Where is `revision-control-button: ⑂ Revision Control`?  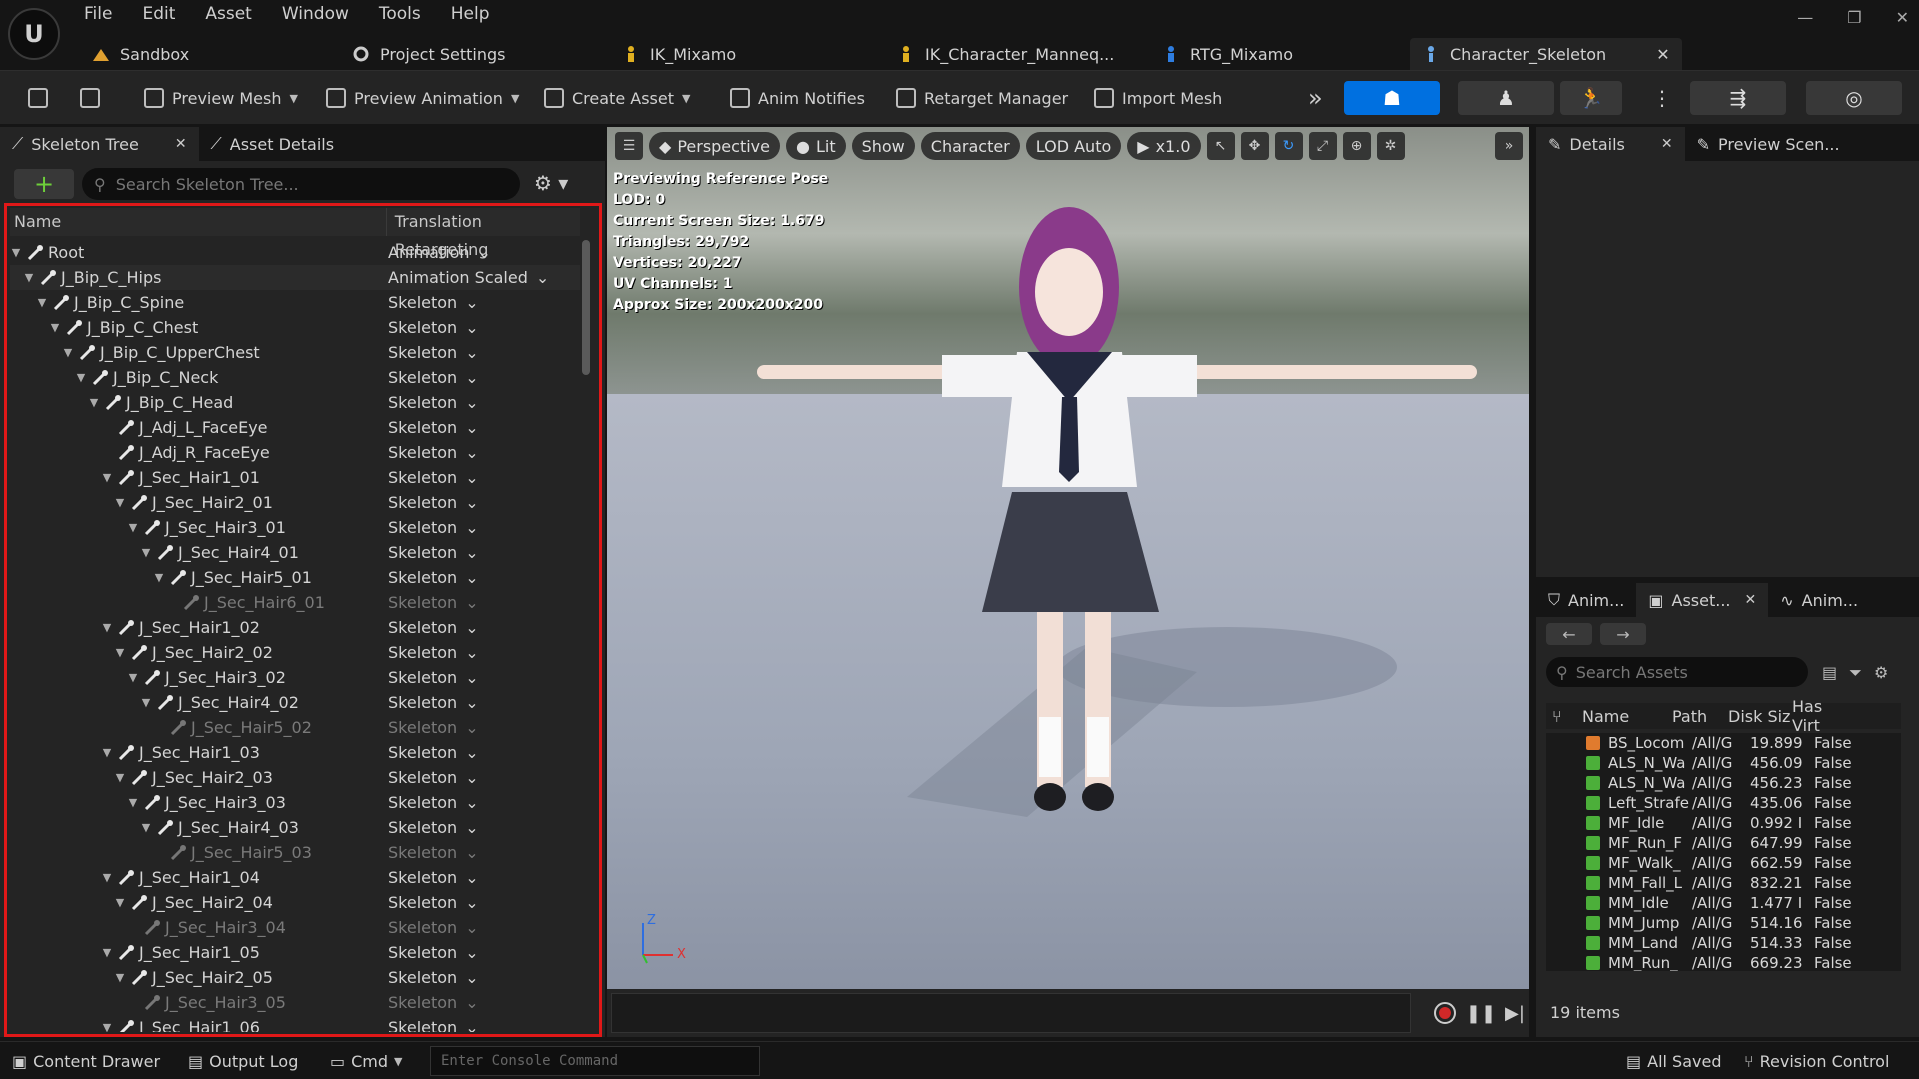 revision-control-button: ⑂ Revision Control is located at coordinates (1816, 1061).